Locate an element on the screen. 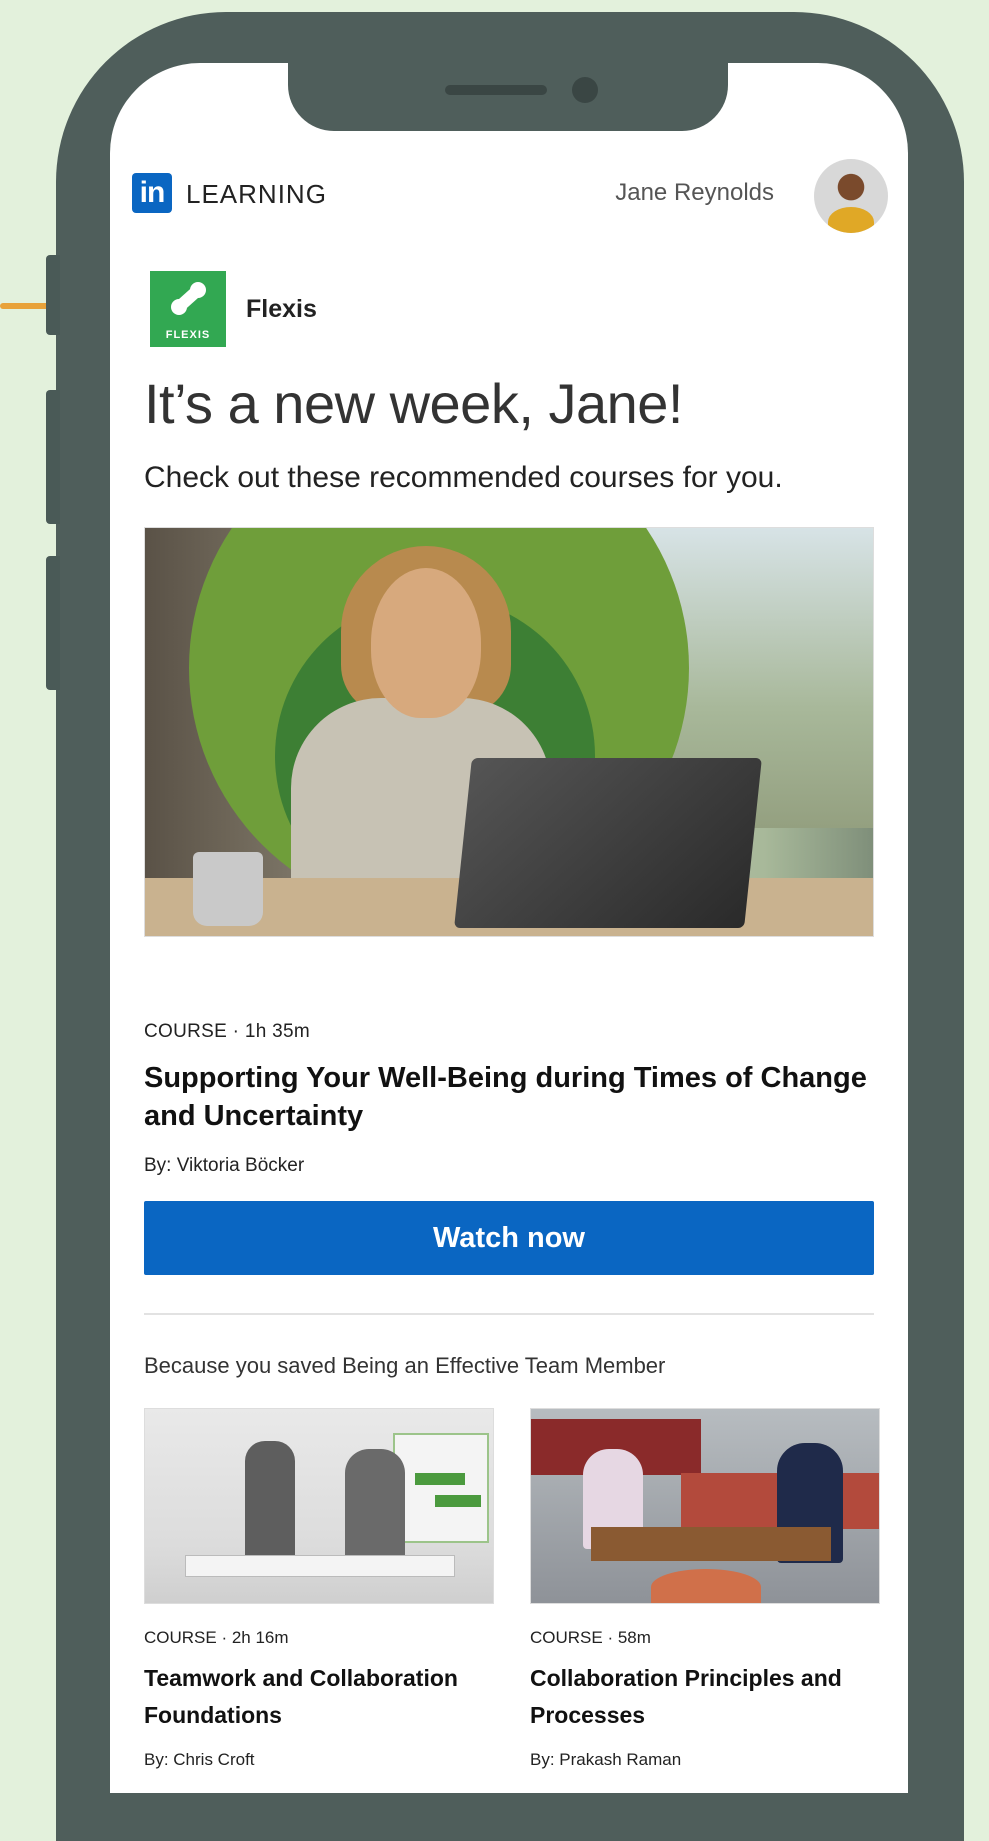 Image resolution: width=989 pixels, height=1841 pixels. course-title: Teamwork and Collaboration Foundations is located at coordinates (319, 1697).